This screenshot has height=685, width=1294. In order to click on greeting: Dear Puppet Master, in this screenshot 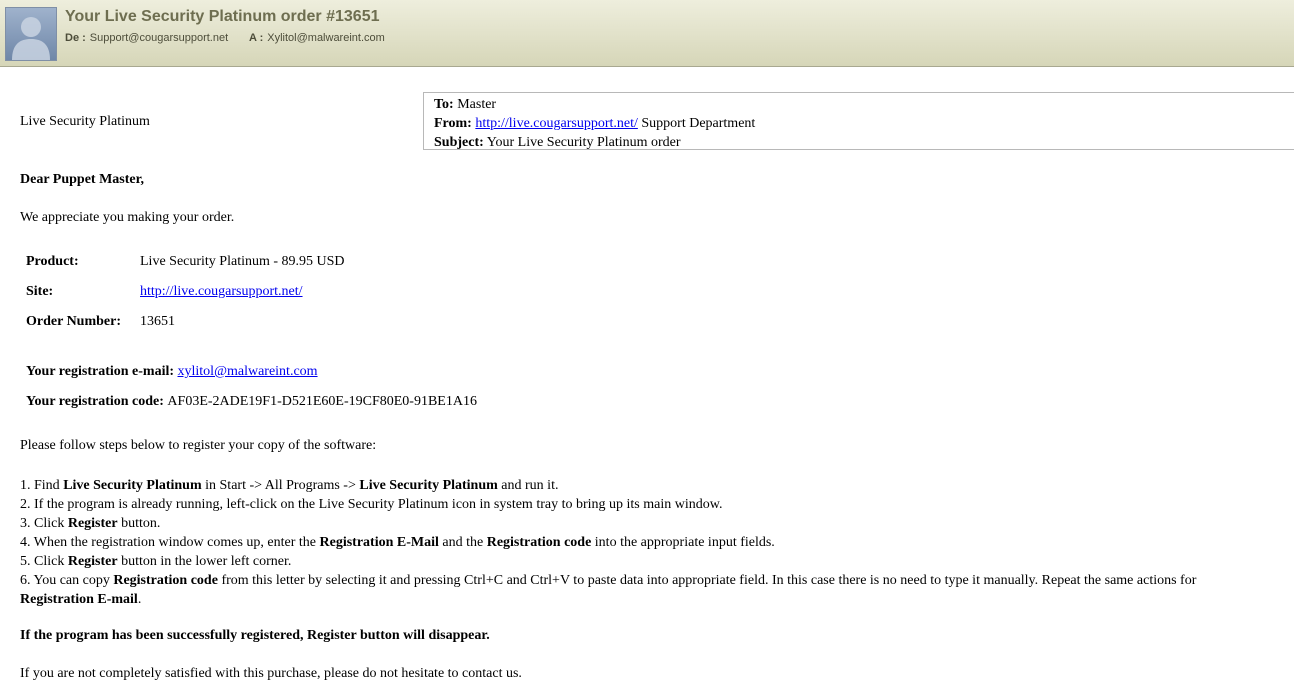, I will do `click(82, 179)`.